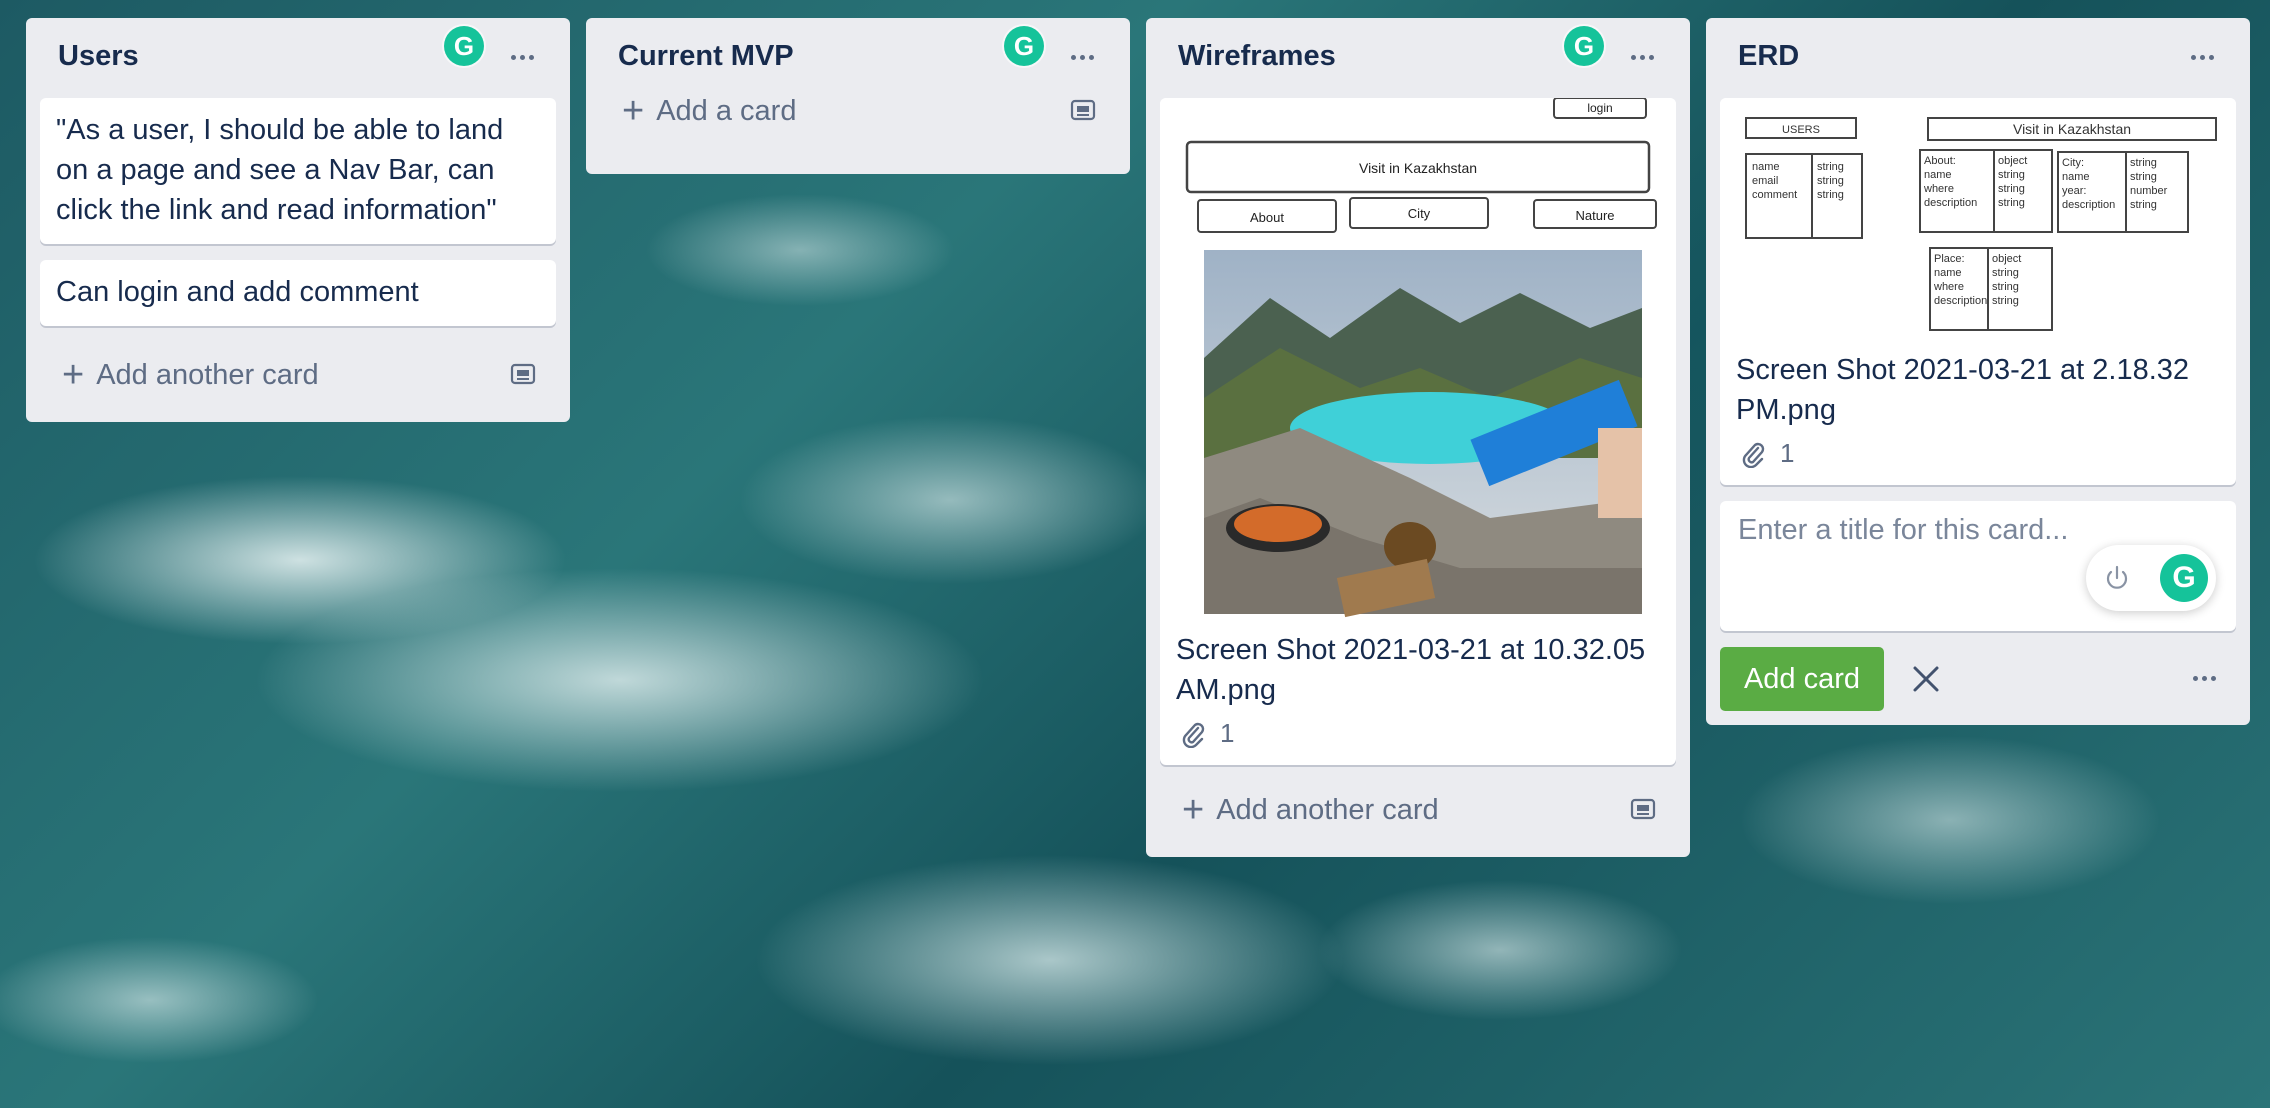 Image resolution: width=2270 pixels, height=1108 pixels. I want to click on erd-users-title: USERS, so click(1801, 130).